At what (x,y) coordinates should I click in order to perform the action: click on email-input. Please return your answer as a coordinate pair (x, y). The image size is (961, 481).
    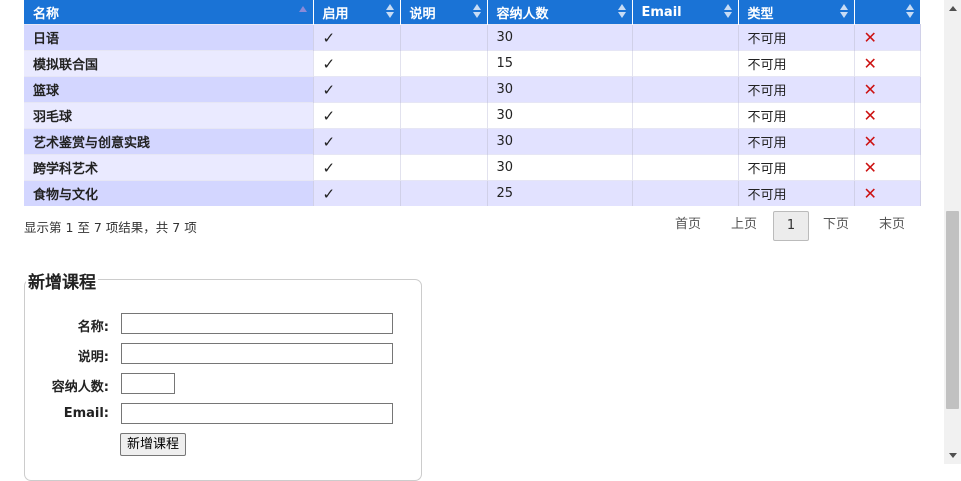
    Looking at the image, I should click on (257, 413).